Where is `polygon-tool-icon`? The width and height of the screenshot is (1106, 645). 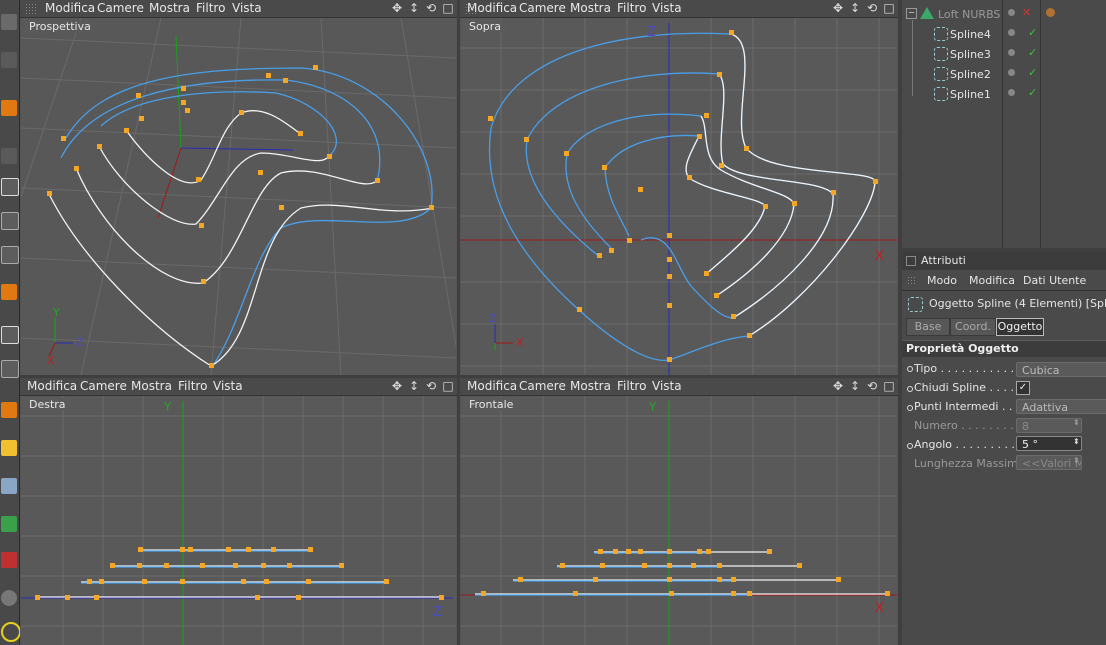
polygon-tool-icon is located at coordinates (9, 292).